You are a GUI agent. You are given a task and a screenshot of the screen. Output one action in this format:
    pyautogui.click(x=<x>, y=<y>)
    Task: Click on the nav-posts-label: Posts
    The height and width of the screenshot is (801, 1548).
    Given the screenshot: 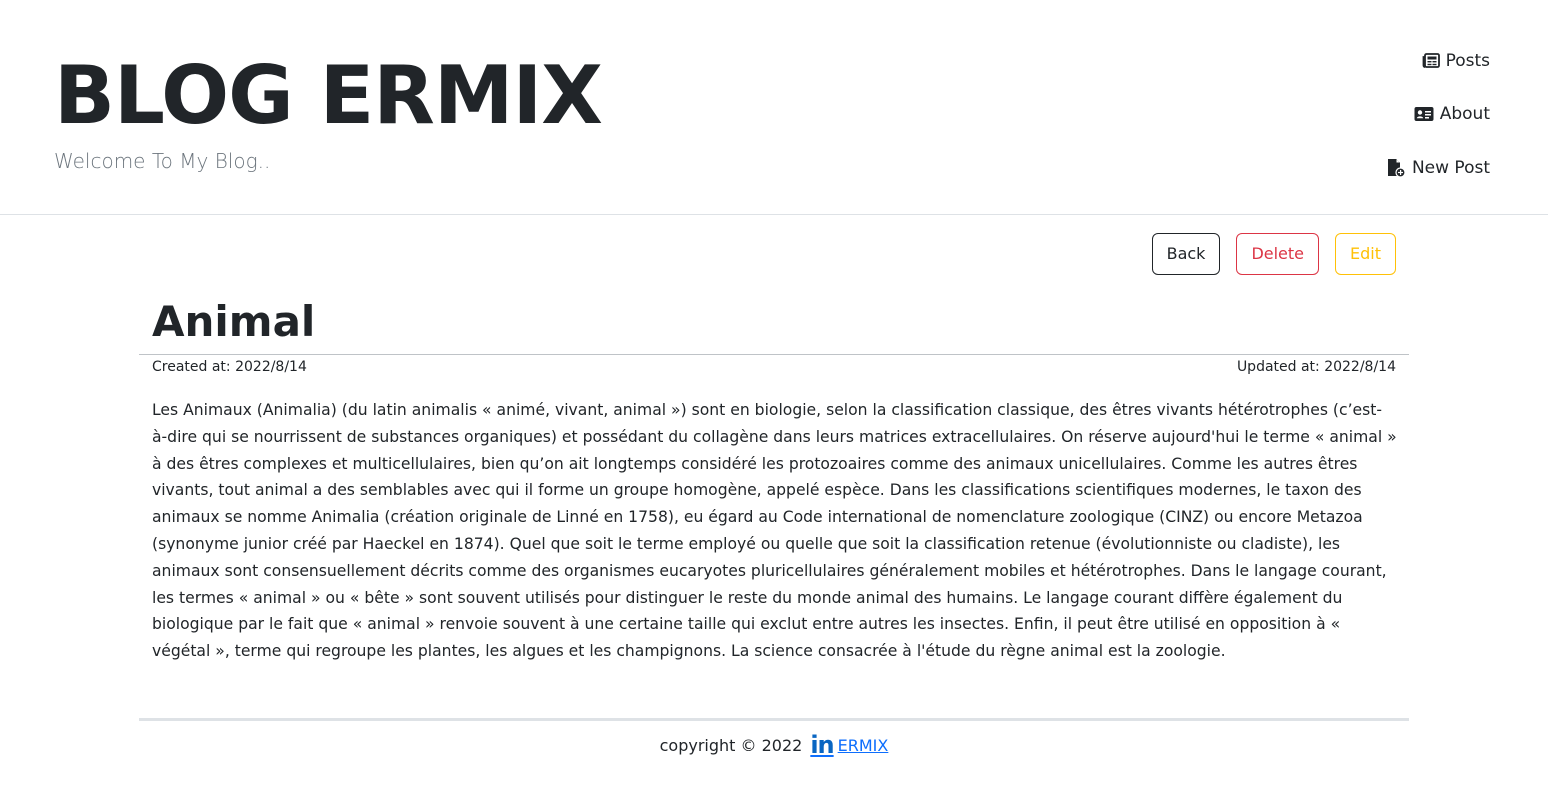 What is the action you would take?
    pyautogui.click(x=1467, y=61)
    